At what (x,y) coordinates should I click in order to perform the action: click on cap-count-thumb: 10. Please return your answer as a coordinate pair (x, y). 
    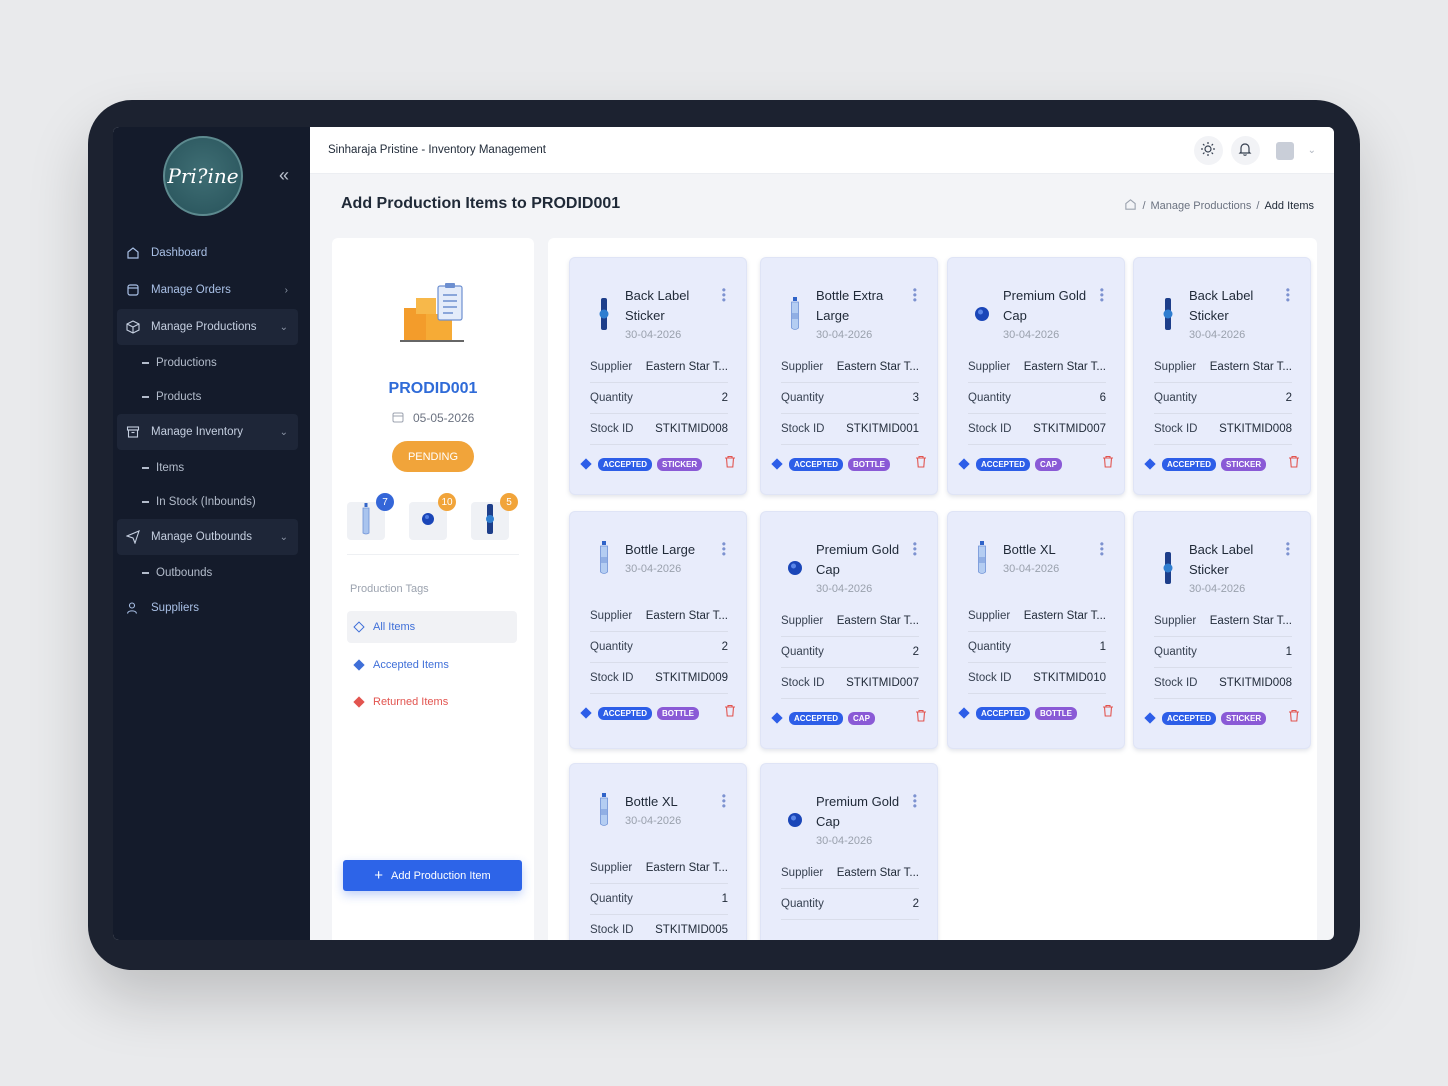
    Looking at the image, I should click on (432, 516).